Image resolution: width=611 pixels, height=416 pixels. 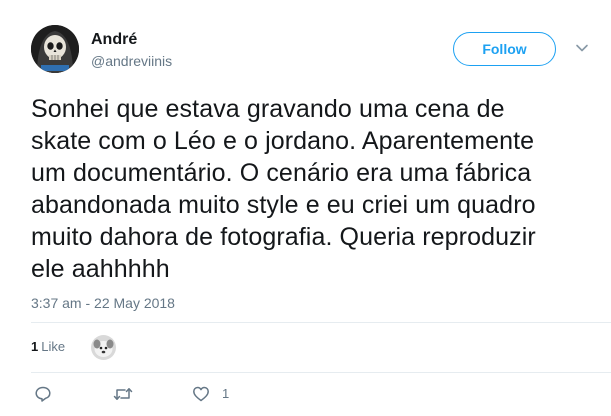 What do you see at coordinates (35, 346) in the screenshot?
I see `likes-count: 1` at bounding box center [35, 346].